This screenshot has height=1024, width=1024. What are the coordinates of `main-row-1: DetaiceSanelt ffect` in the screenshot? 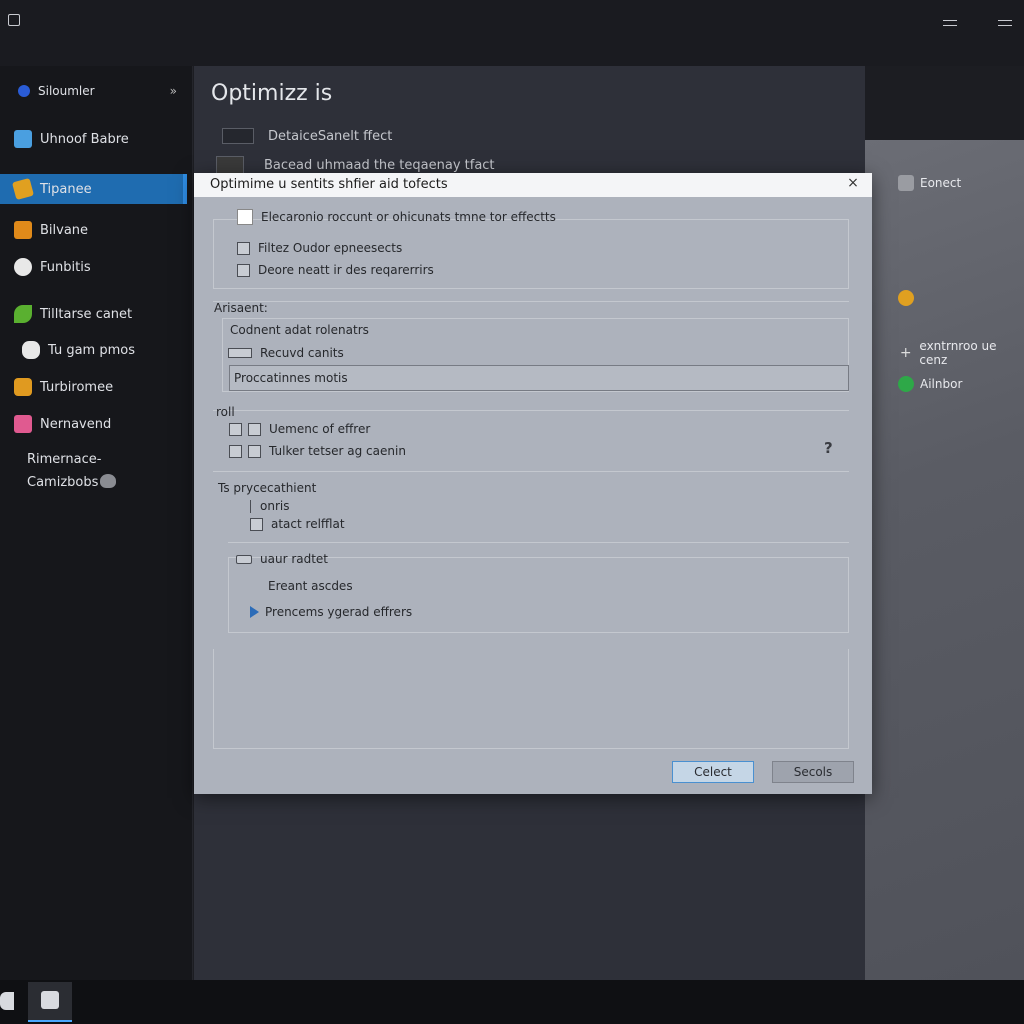 It's located at (307, 136).